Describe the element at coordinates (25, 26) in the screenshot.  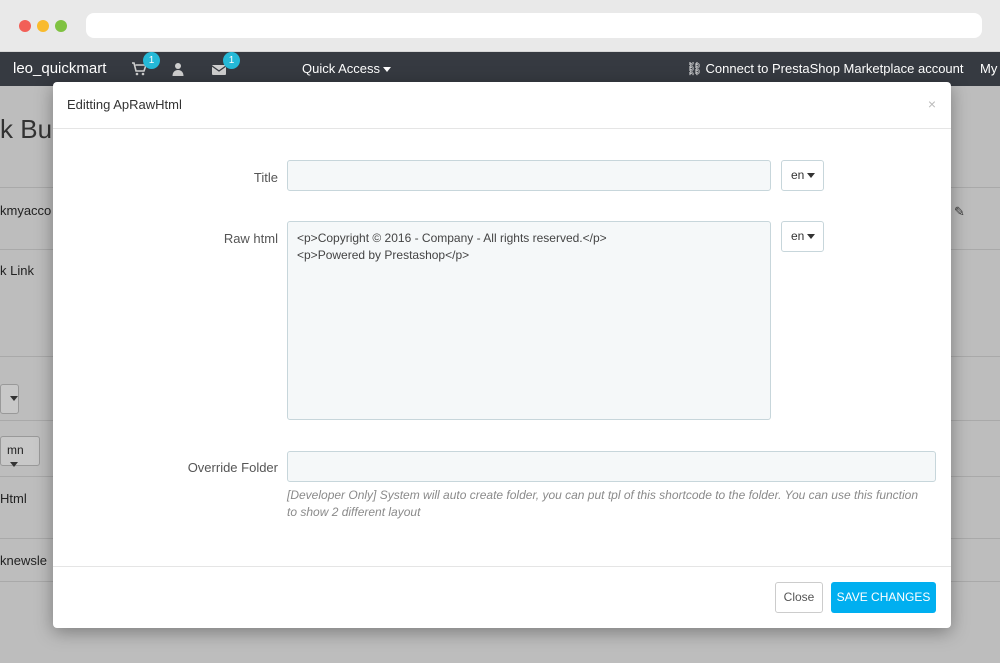
I see `window-close-dot` at that location.